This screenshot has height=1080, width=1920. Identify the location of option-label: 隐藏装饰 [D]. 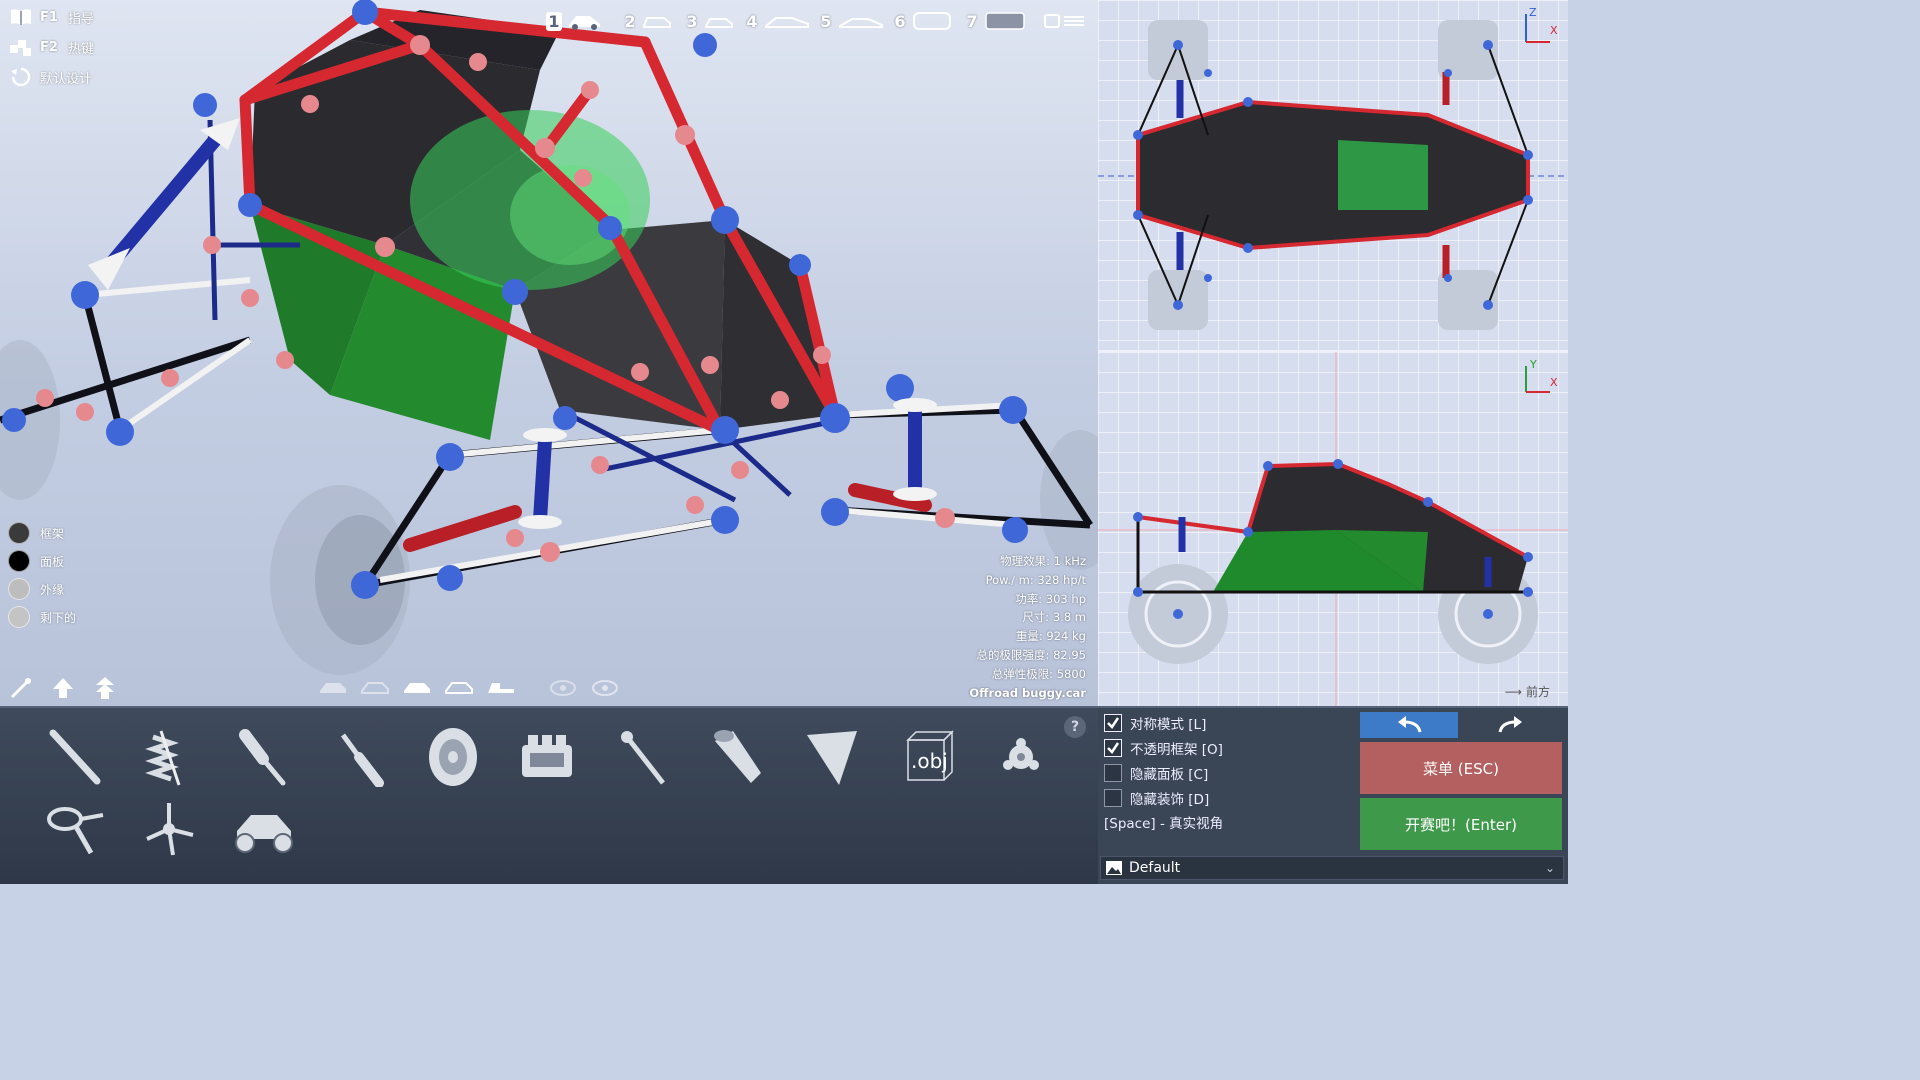
(1170, 800).